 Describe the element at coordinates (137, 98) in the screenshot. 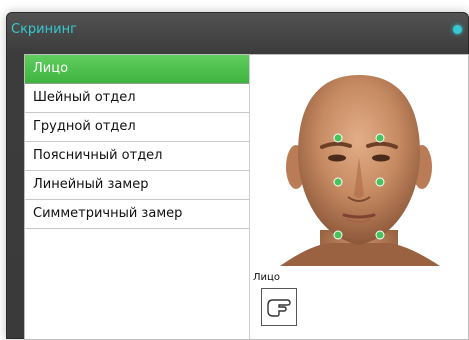

I see `menu-item-cervical: Шейный отдел` at that location.